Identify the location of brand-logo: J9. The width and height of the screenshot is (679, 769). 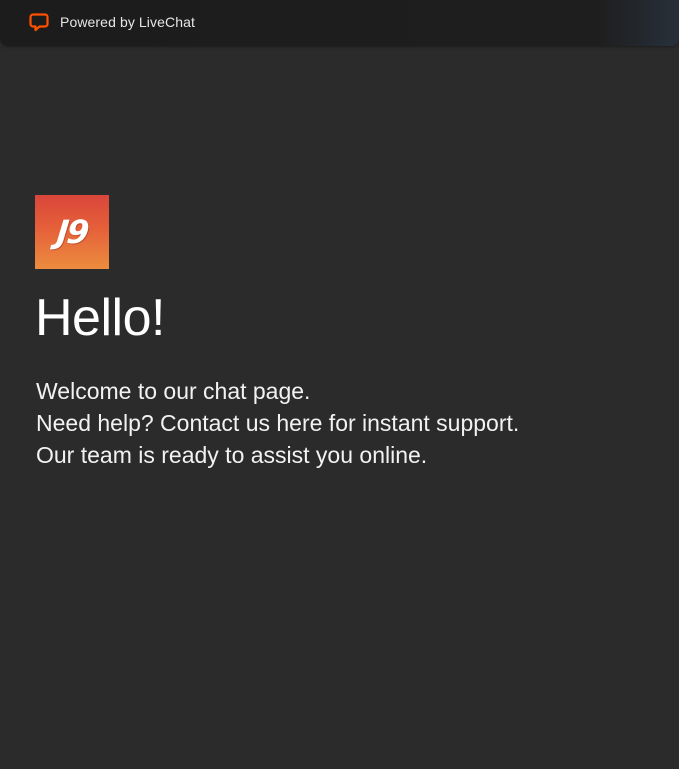
(72, 232).